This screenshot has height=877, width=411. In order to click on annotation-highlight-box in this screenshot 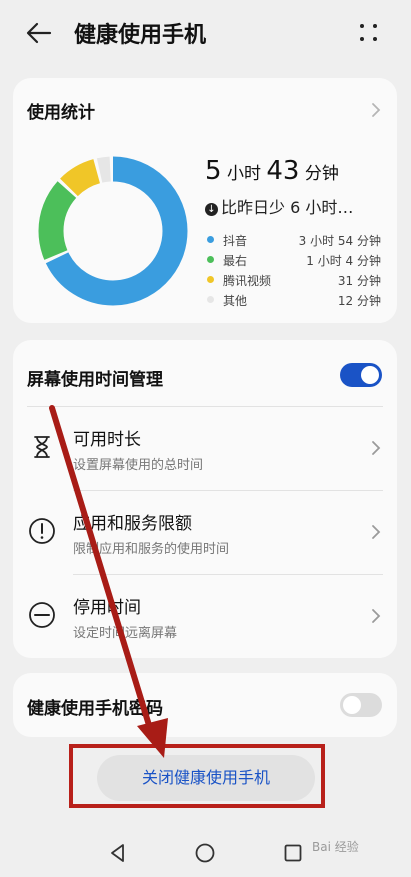, I will do `click(197, 776)`.